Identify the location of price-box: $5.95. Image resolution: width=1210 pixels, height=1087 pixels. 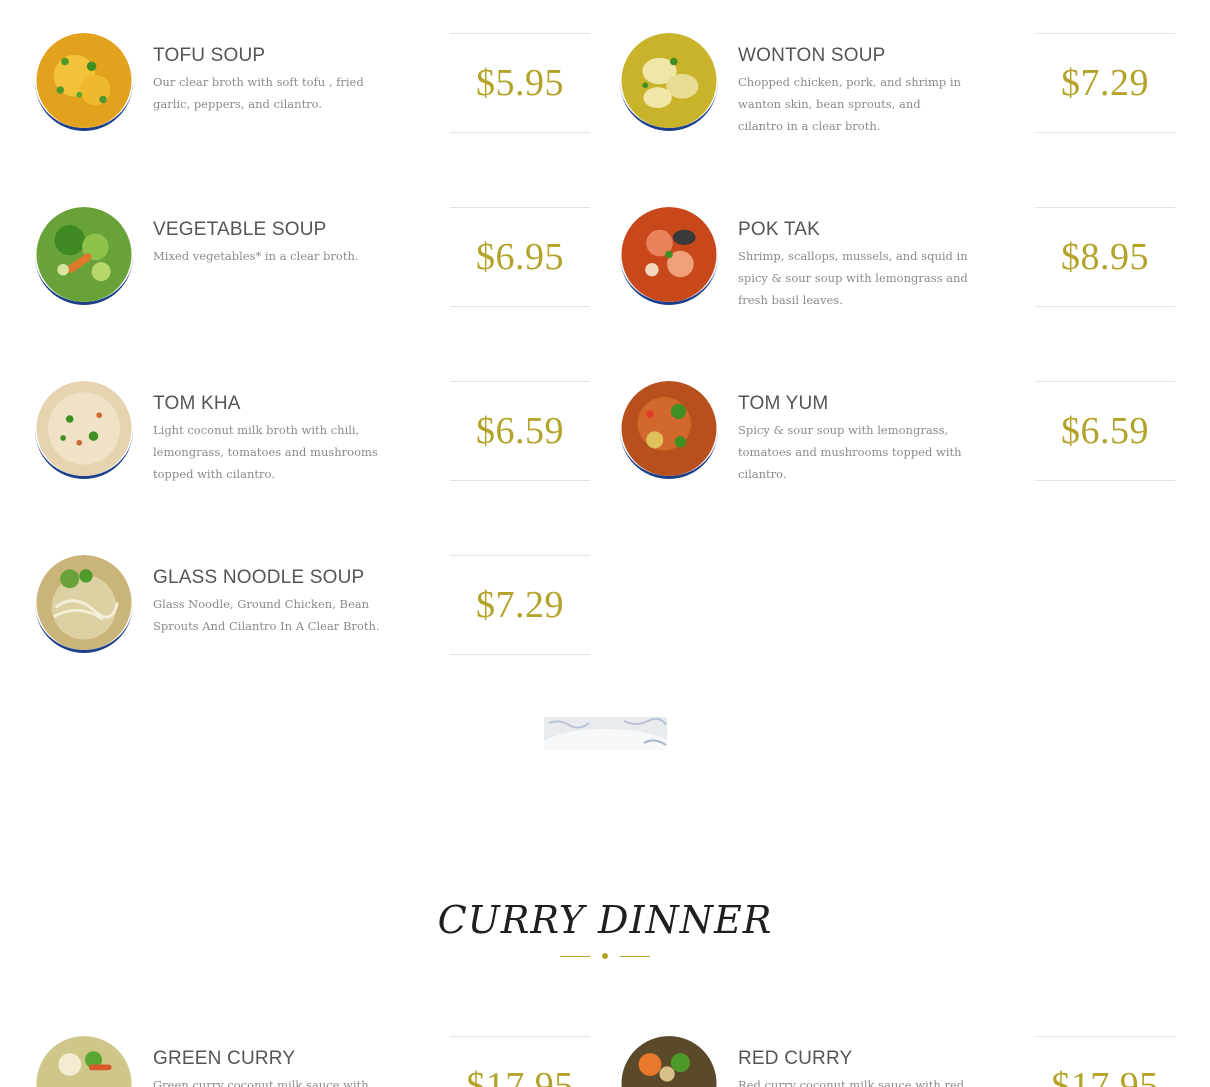
(520, 83).